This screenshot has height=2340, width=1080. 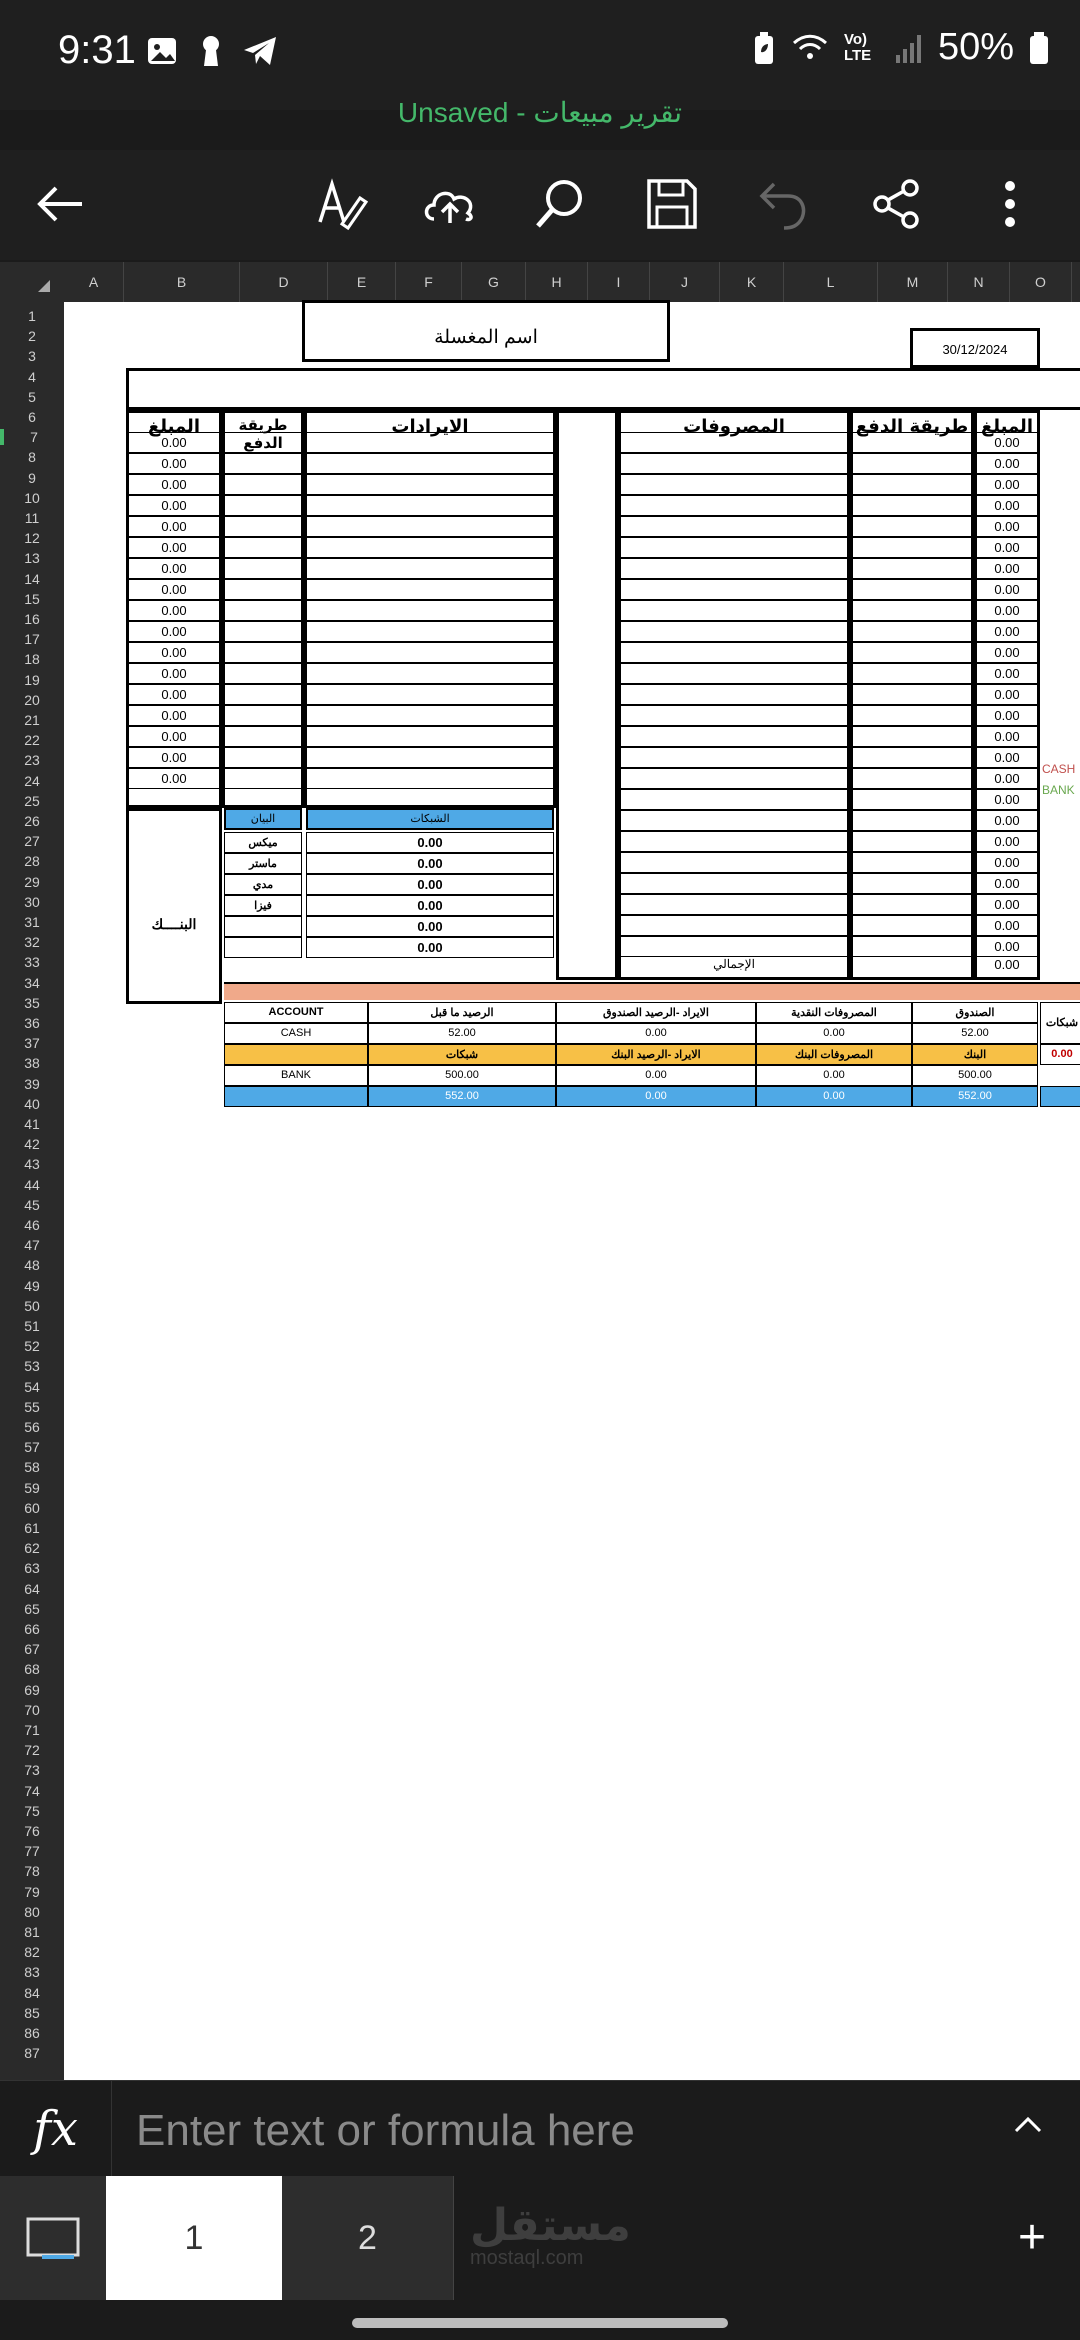 I want to click on row-header: 85, so click(x=32, y=2013).